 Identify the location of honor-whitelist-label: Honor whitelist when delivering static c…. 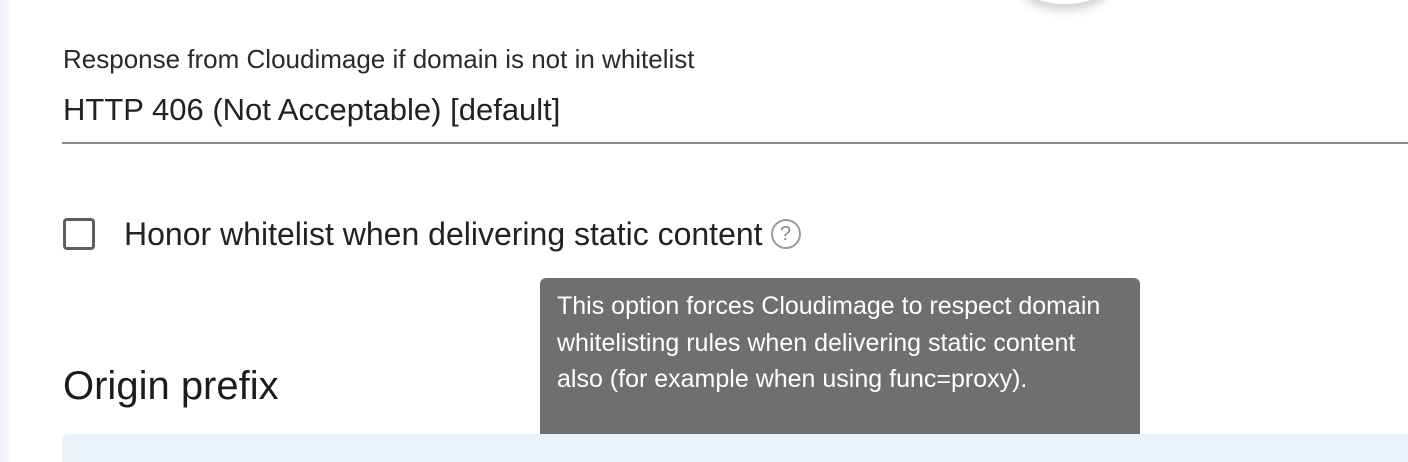
(443, 234).